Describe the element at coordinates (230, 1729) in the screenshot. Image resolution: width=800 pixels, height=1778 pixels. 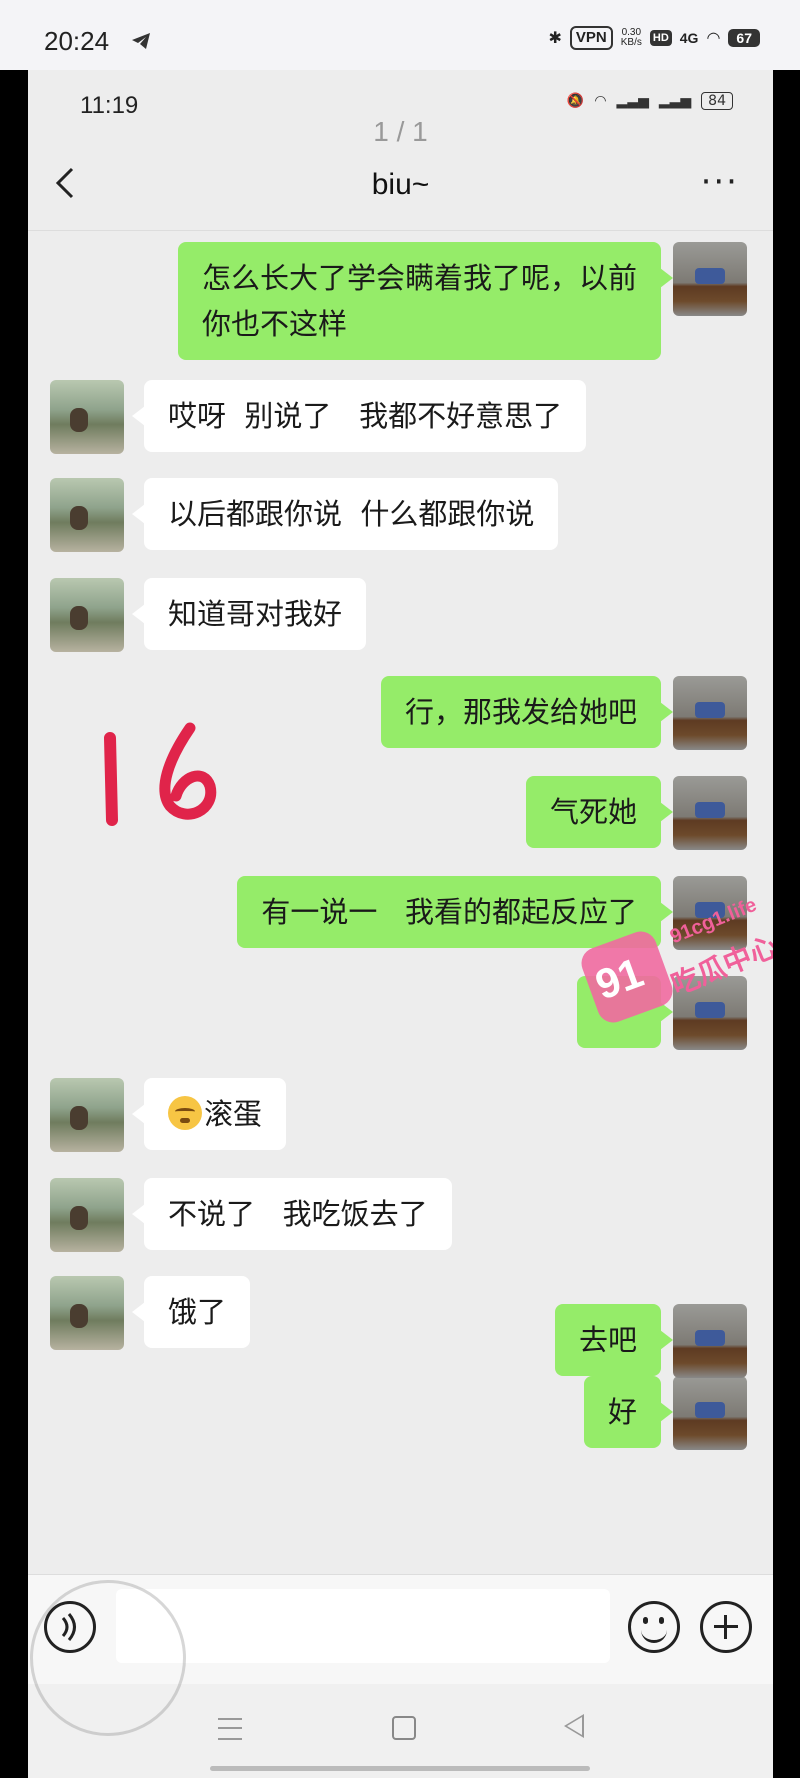
I see `recent-apps-icon` at that location.